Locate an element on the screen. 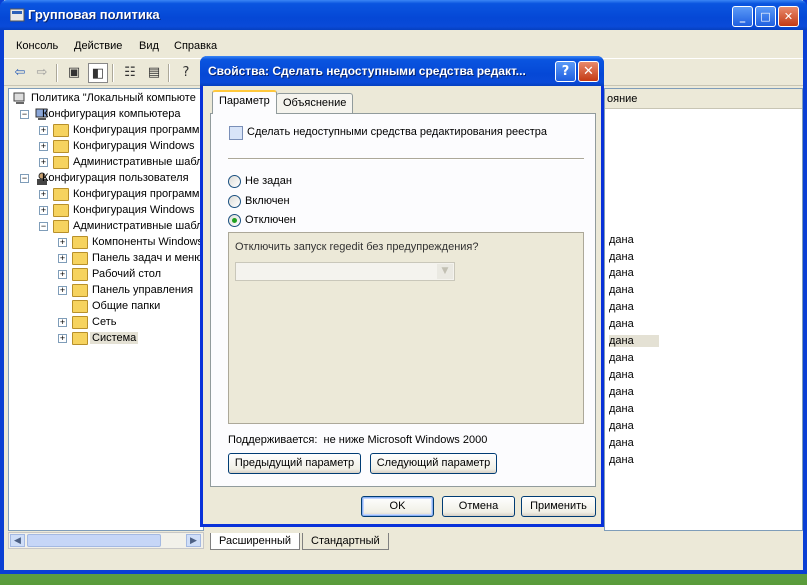 The height and width of the screenshot is (585, 807). tree-node: − Административные шабл is located at coordinates (121, 227).